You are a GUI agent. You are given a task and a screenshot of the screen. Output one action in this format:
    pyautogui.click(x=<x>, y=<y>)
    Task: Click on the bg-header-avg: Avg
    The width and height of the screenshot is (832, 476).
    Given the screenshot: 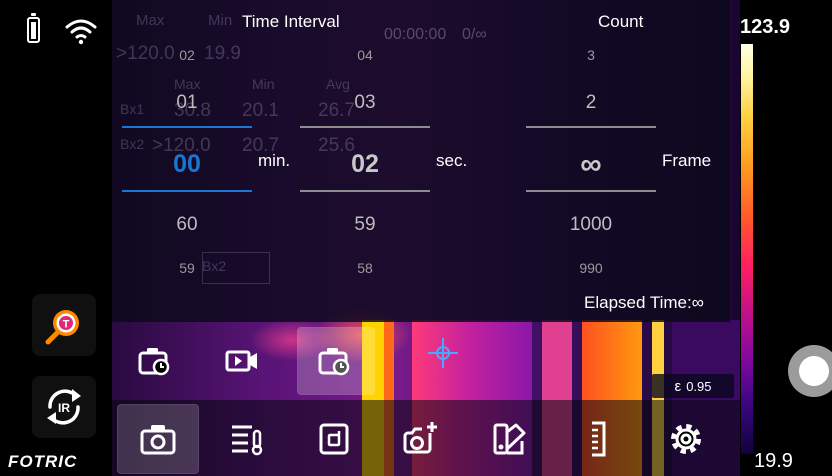 What is the action you would take?
    pyautogui.click(x=338, y=84)
    